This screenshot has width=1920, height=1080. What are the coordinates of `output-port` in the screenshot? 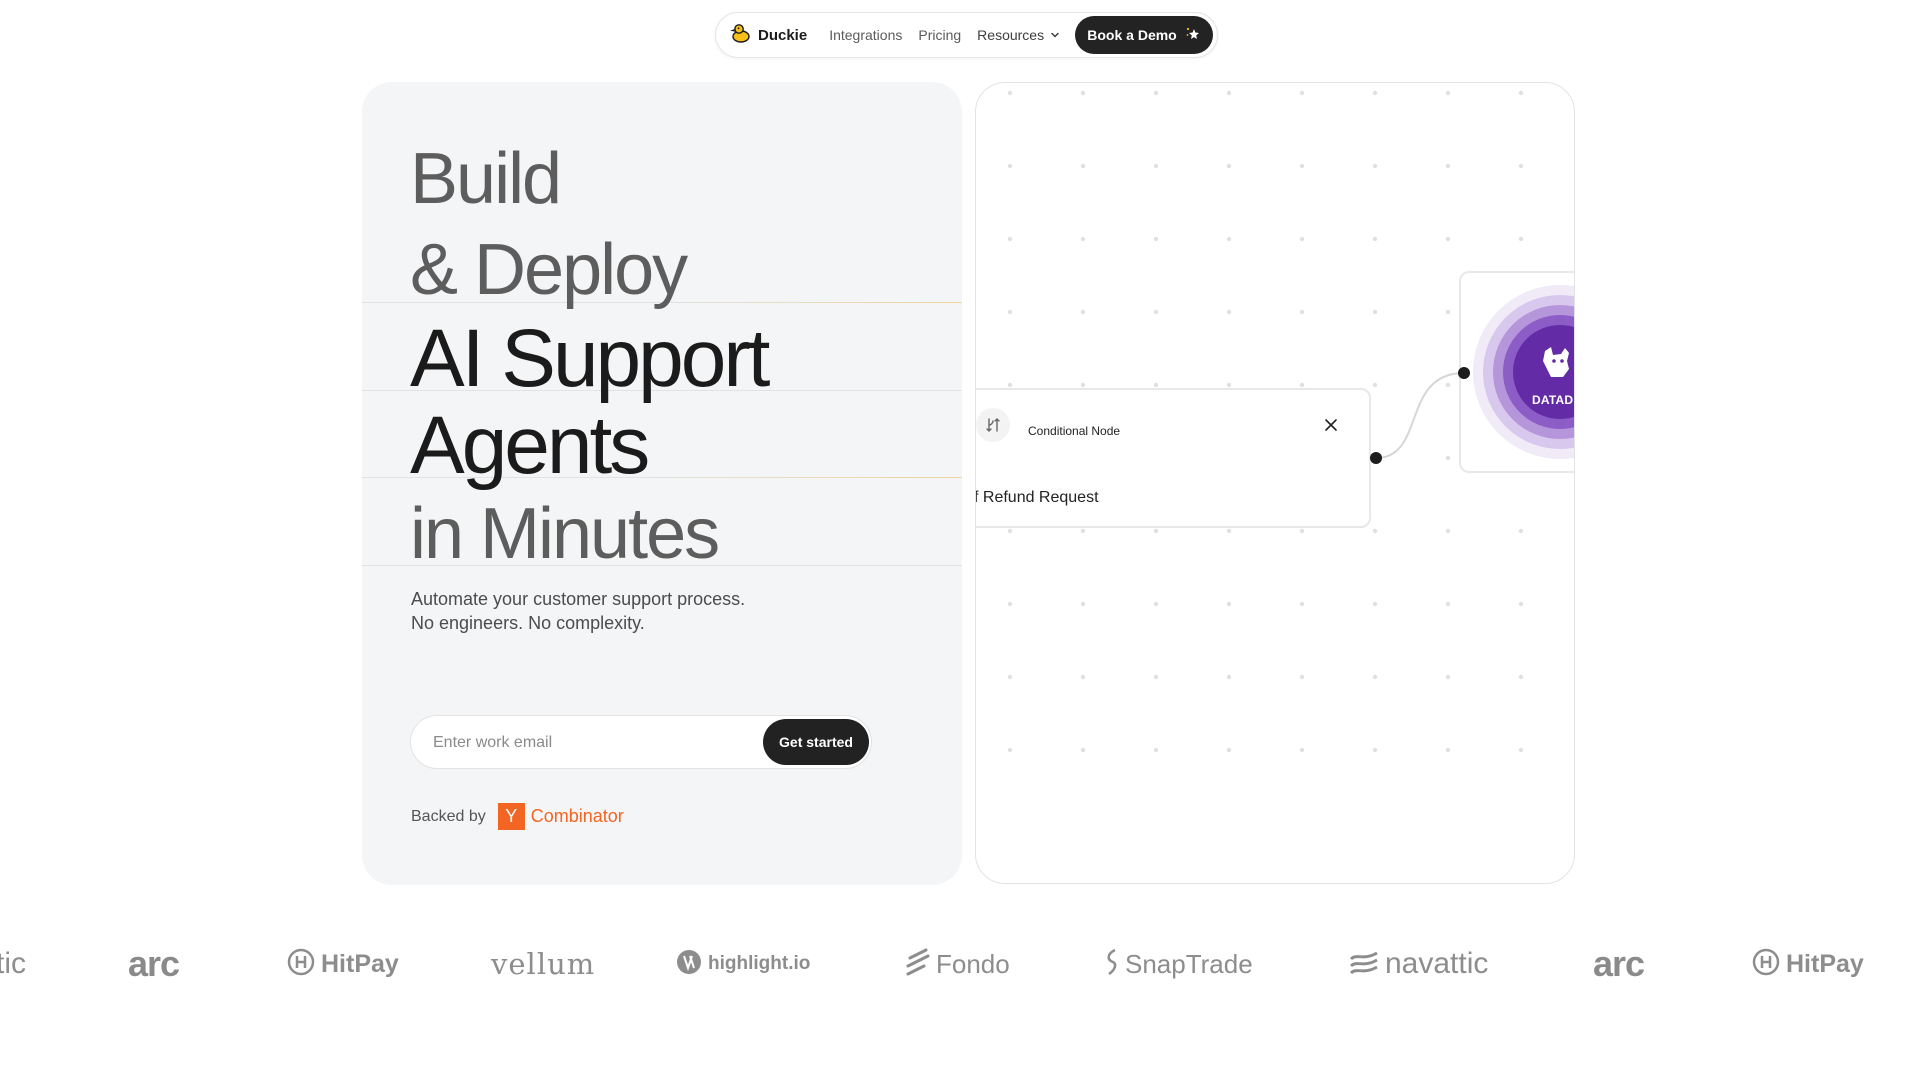 It's located at (1376, 458).